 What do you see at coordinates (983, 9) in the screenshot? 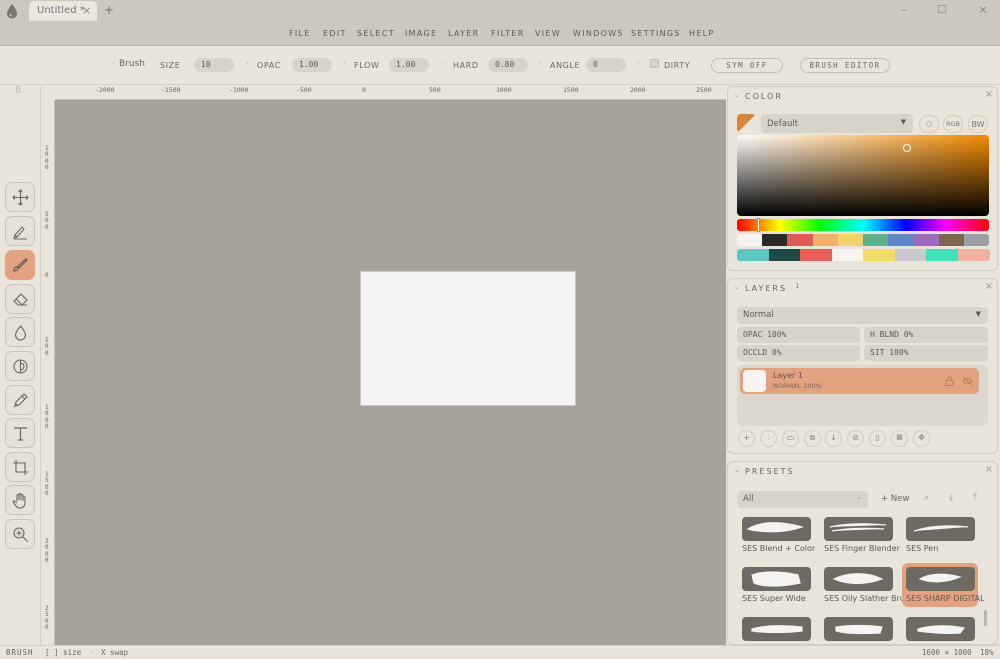
I see `close-window-button: ×` at bounding box center [983, 9].